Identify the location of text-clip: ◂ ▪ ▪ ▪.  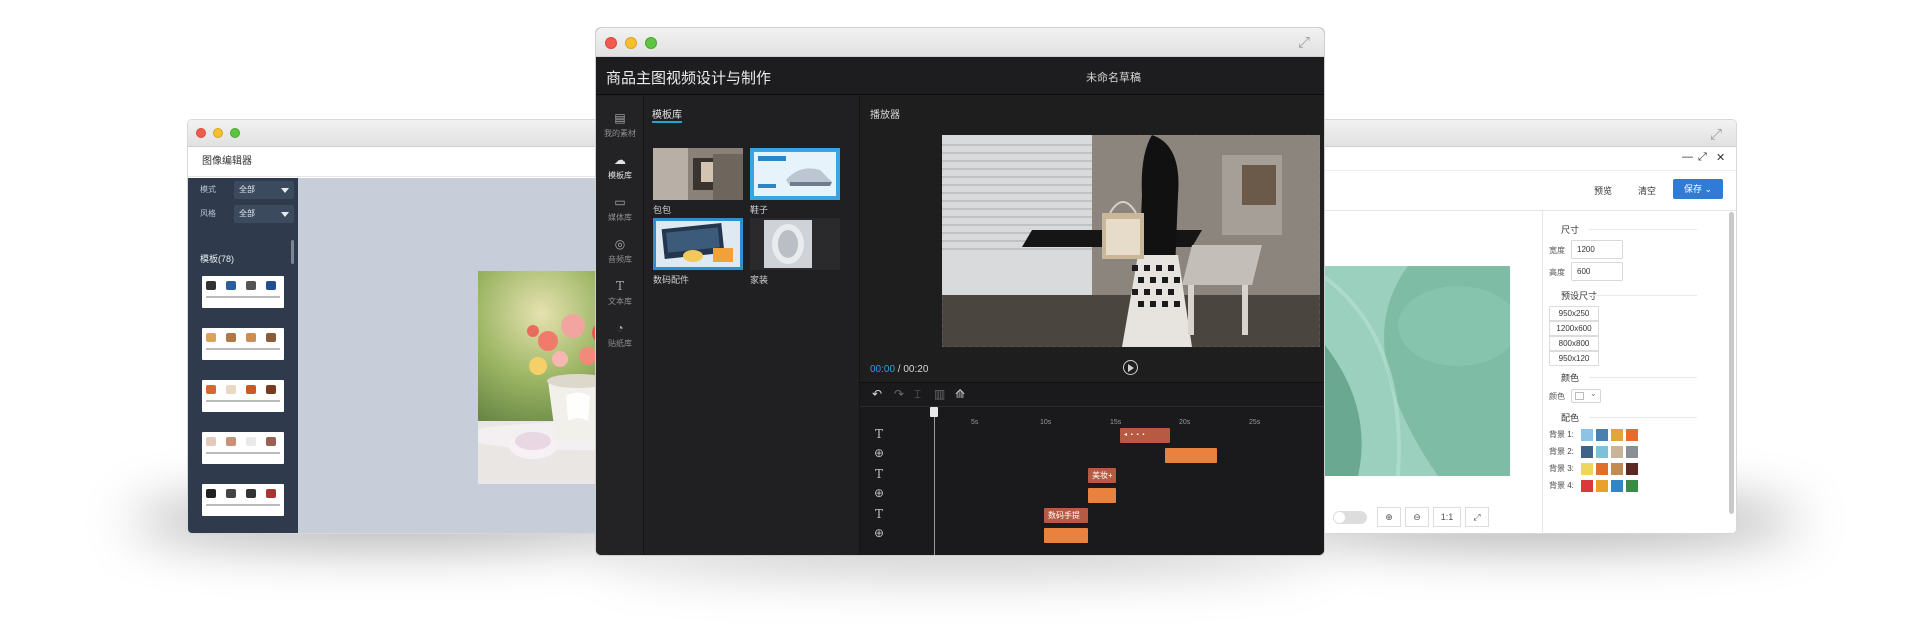
(1145, 435).